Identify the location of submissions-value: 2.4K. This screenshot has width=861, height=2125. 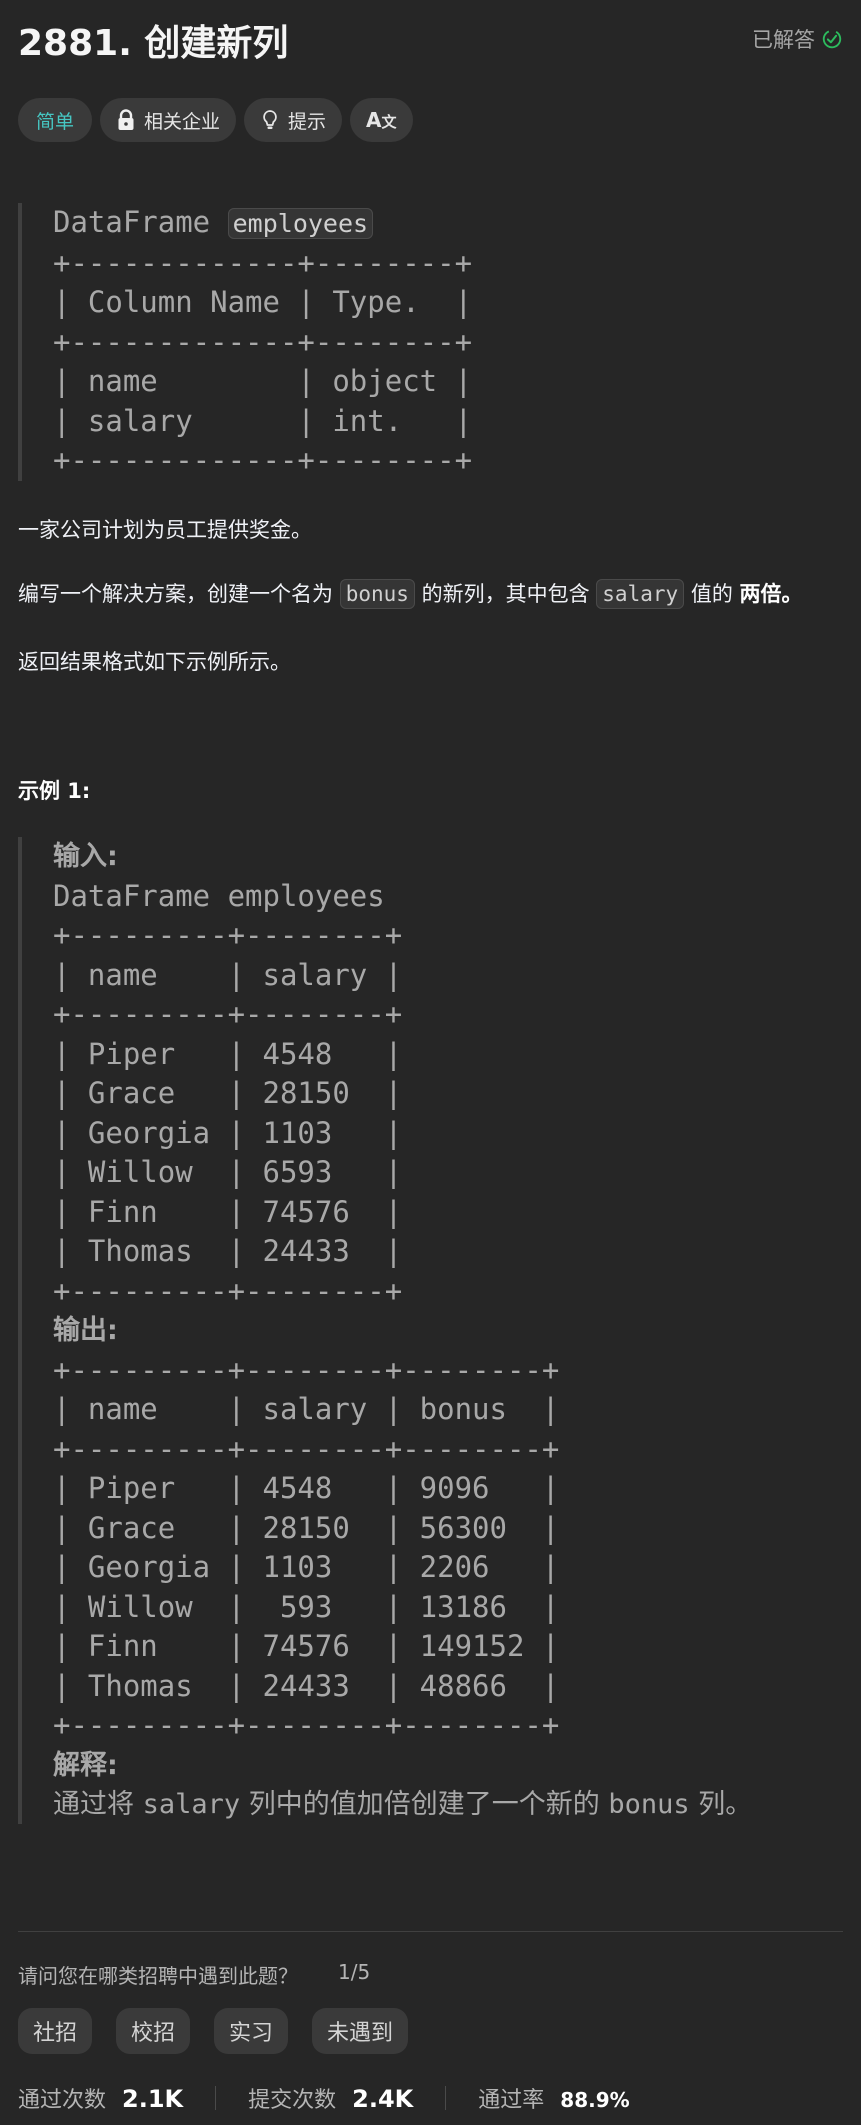
(383, 2099).